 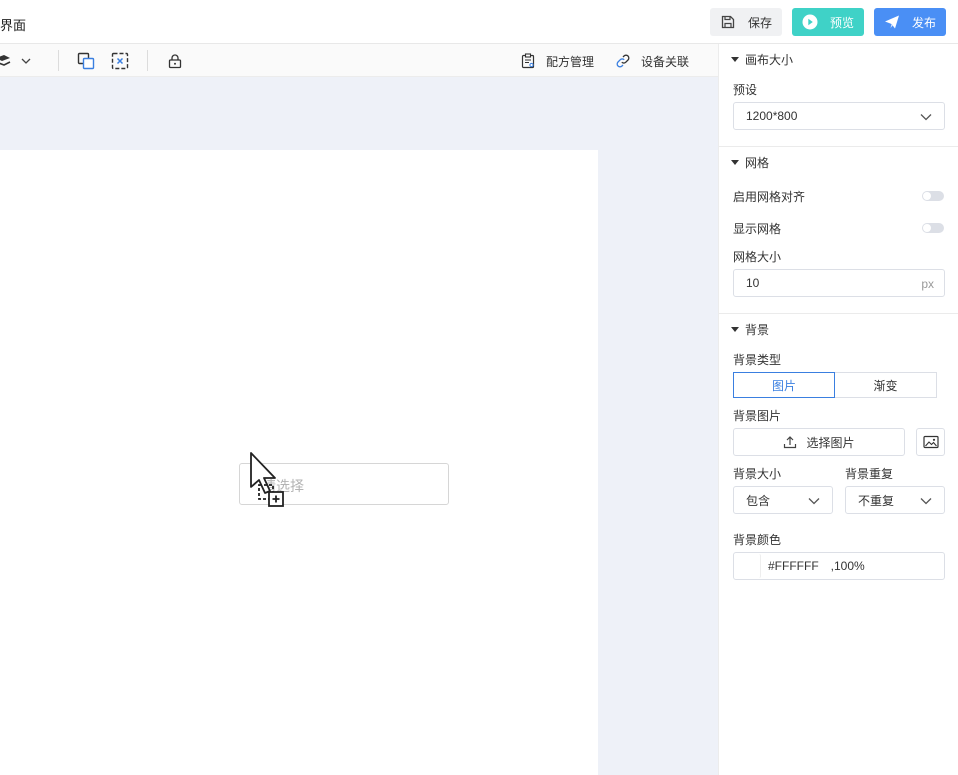 What do you see at coordinates (892, 22) in the screenshot?
I see `send-icon` at bounding box center [892, 22].